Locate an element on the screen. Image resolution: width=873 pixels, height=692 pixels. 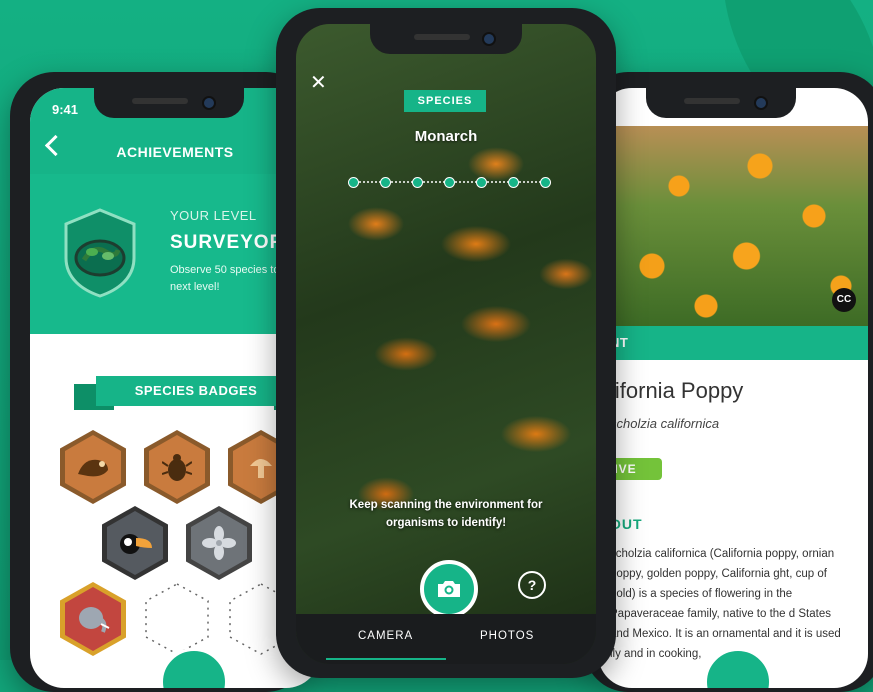
elephant-icon is located at coordinates (93, 619).